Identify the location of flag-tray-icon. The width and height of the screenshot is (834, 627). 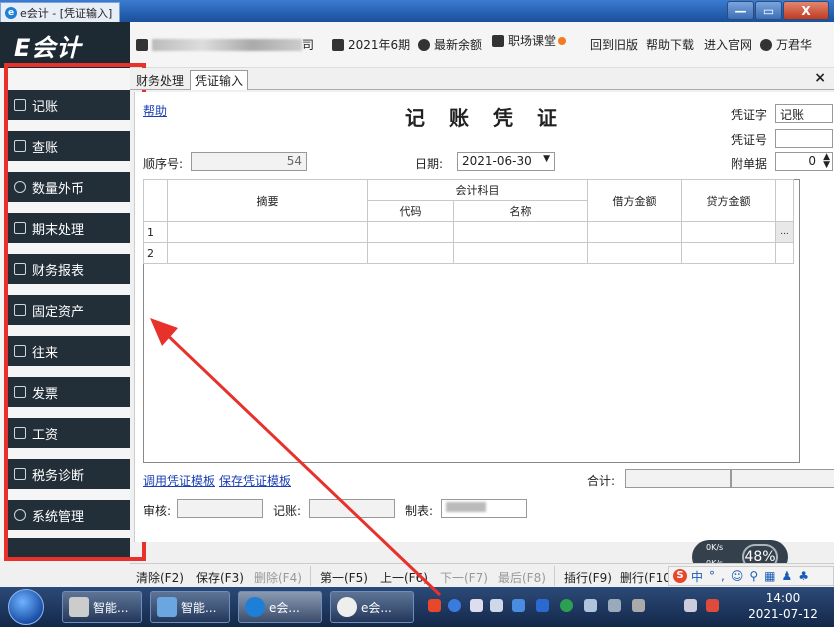
(690, 605).